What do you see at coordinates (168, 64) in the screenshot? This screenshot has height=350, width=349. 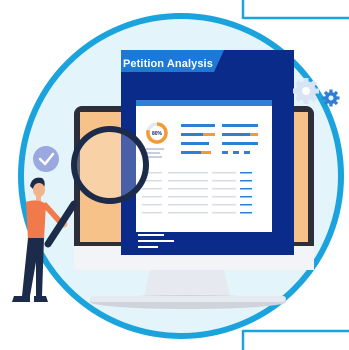 I see `document-title: Petition Analysis` at bounding box center [168, 64].